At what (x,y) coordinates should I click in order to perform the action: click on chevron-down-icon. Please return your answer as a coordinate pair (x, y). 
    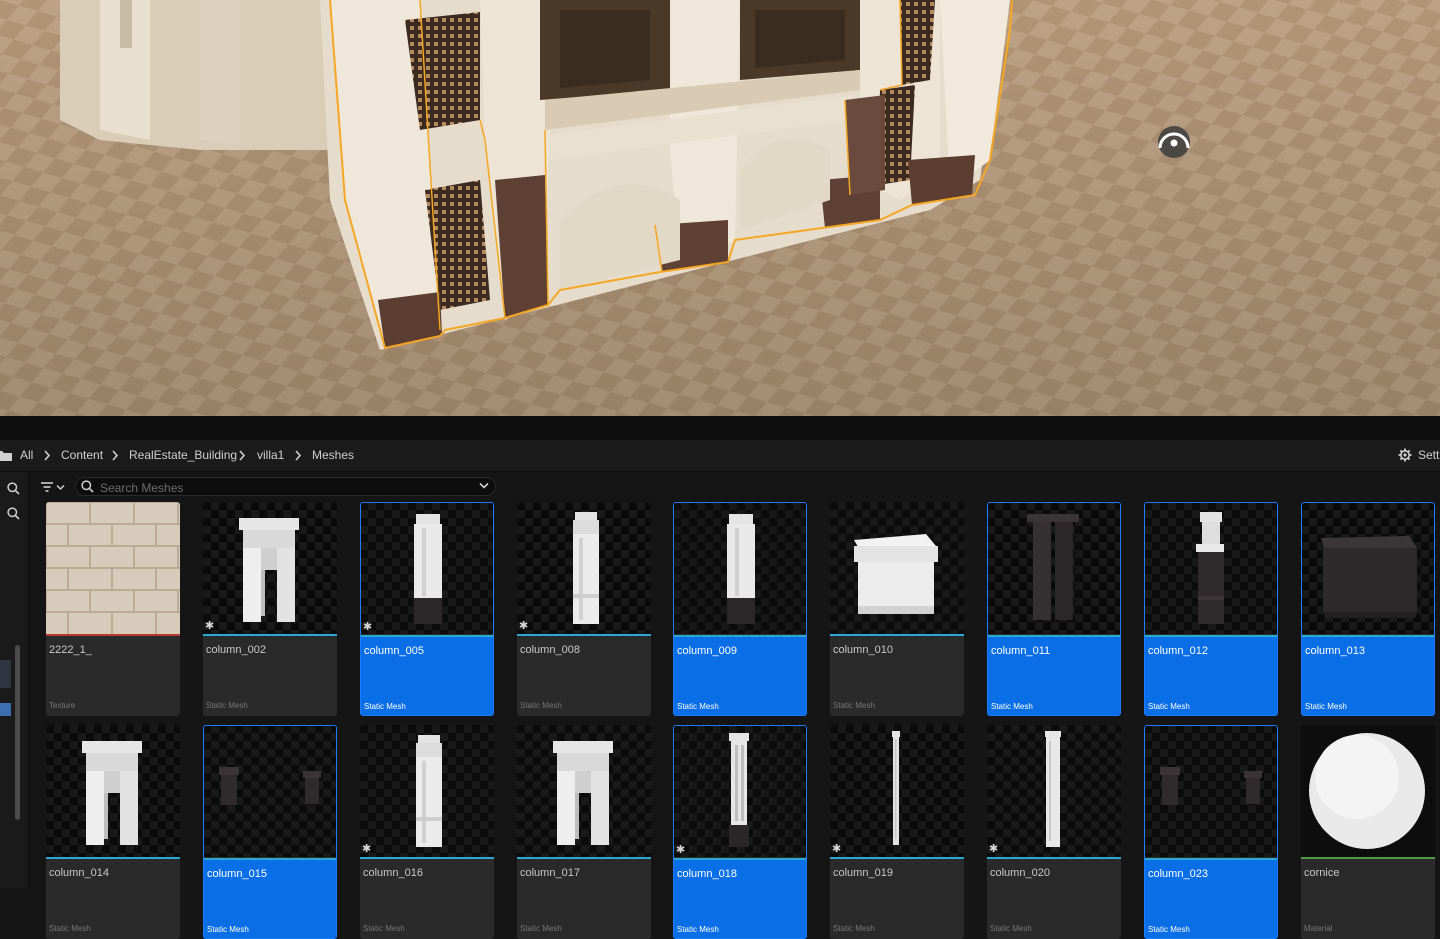
    Looking at the image, I should click on (484, 486).